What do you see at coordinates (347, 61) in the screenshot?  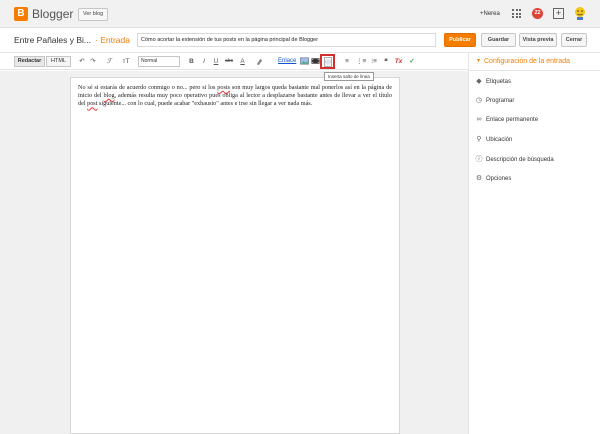 I see `align-icon: ≡` at bounding box center [347, 61].